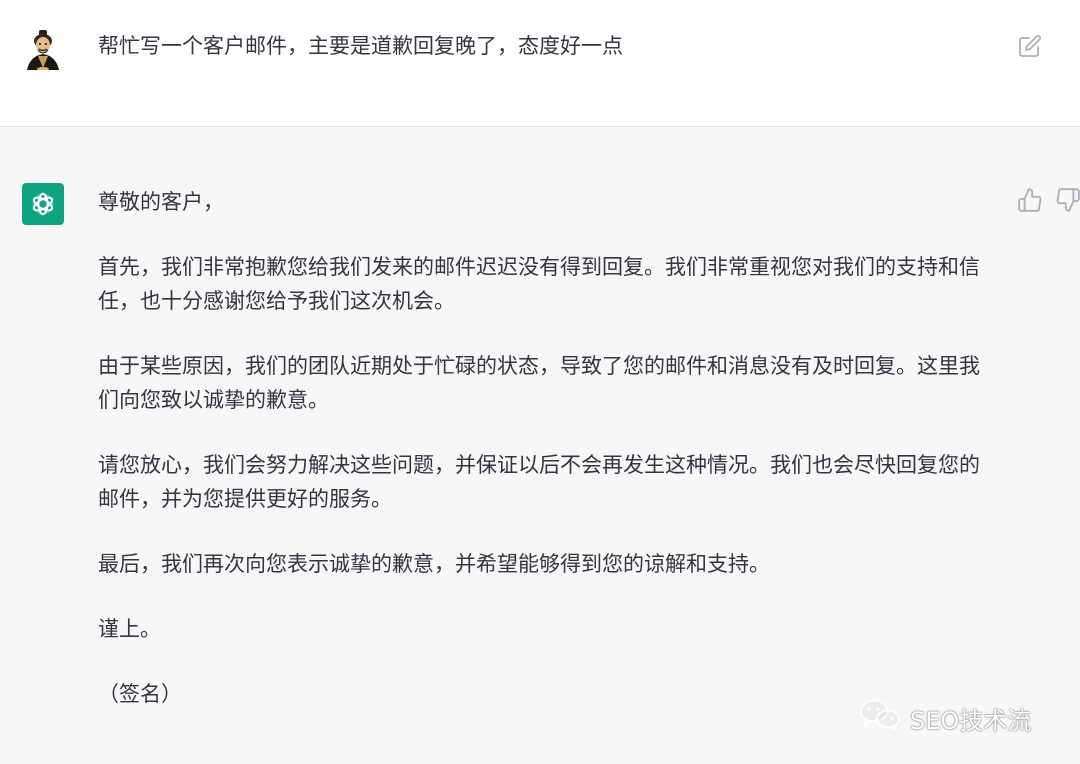 The height and width of the screenshot is (764, 1080). I want to click on watermark-text: SEO技术流, so click(971, 720).